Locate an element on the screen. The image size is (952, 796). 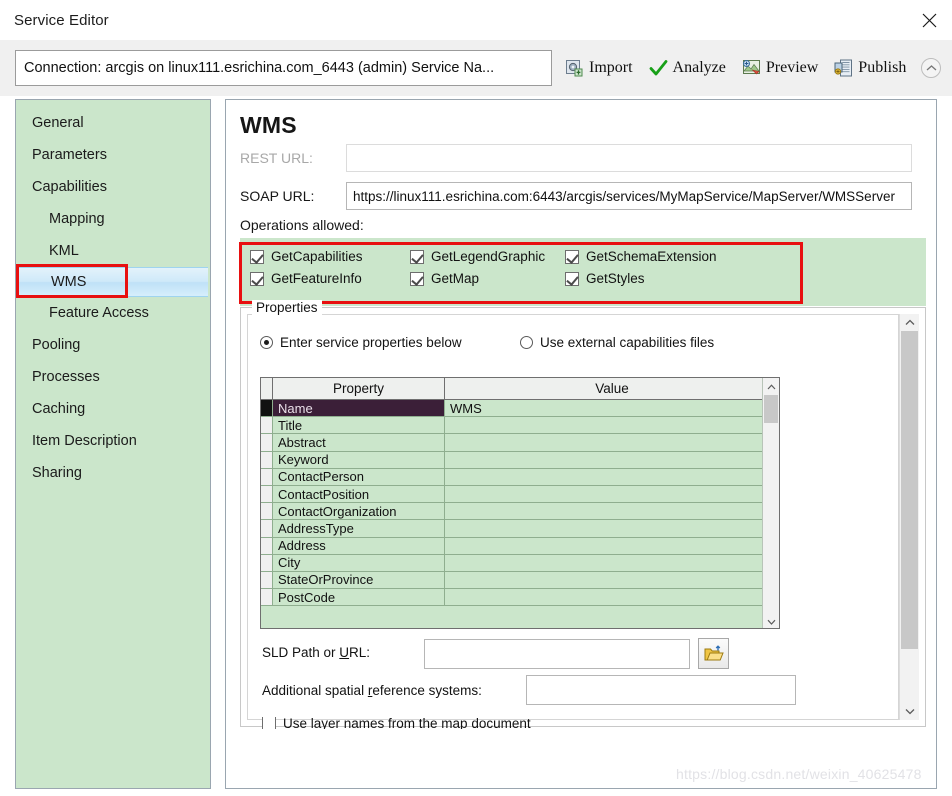
checkbox-label: Use layer names from the map document is located at coordinates (407, 723).